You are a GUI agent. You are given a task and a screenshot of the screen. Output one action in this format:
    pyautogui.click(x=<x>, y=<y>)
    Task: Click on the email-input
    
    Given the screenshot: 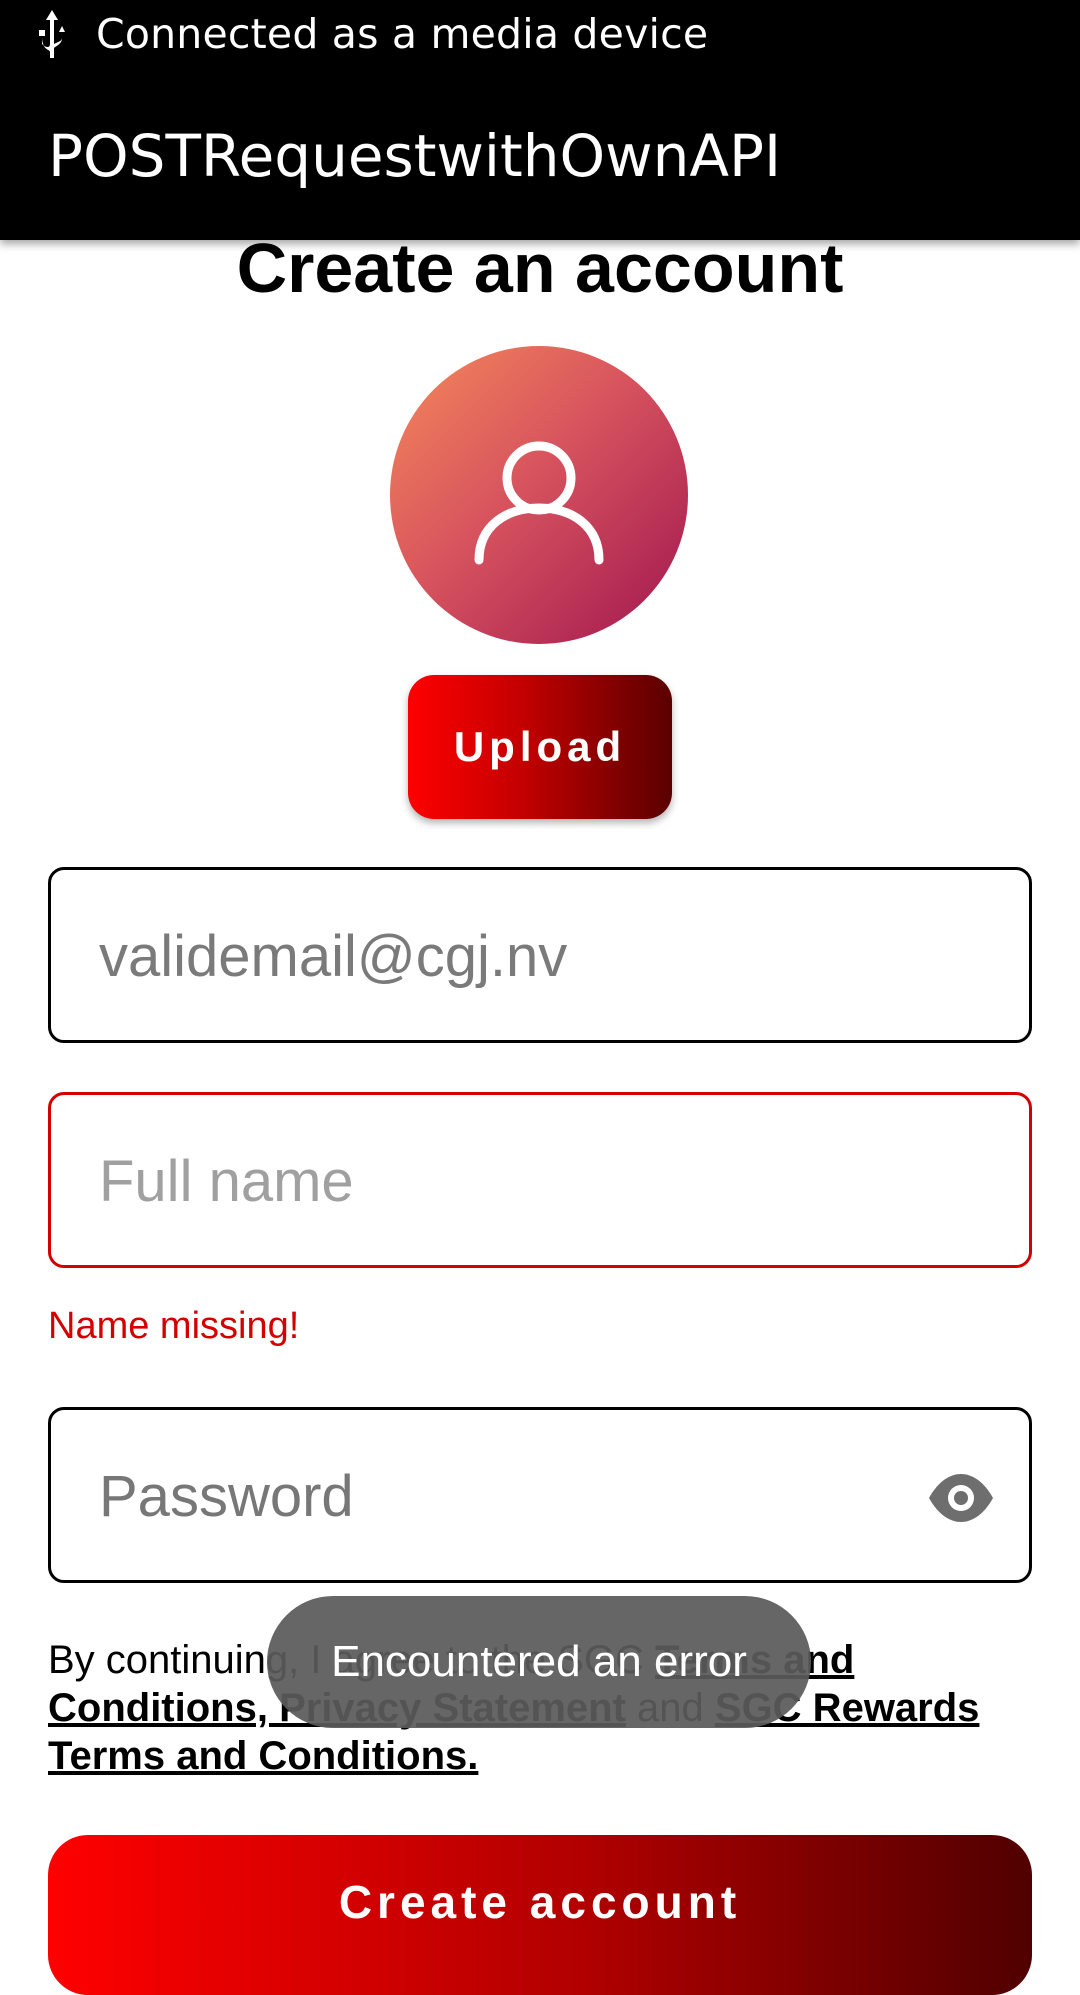 What is the action you would take?
    pyautogui.click(x=509, y=956)
    